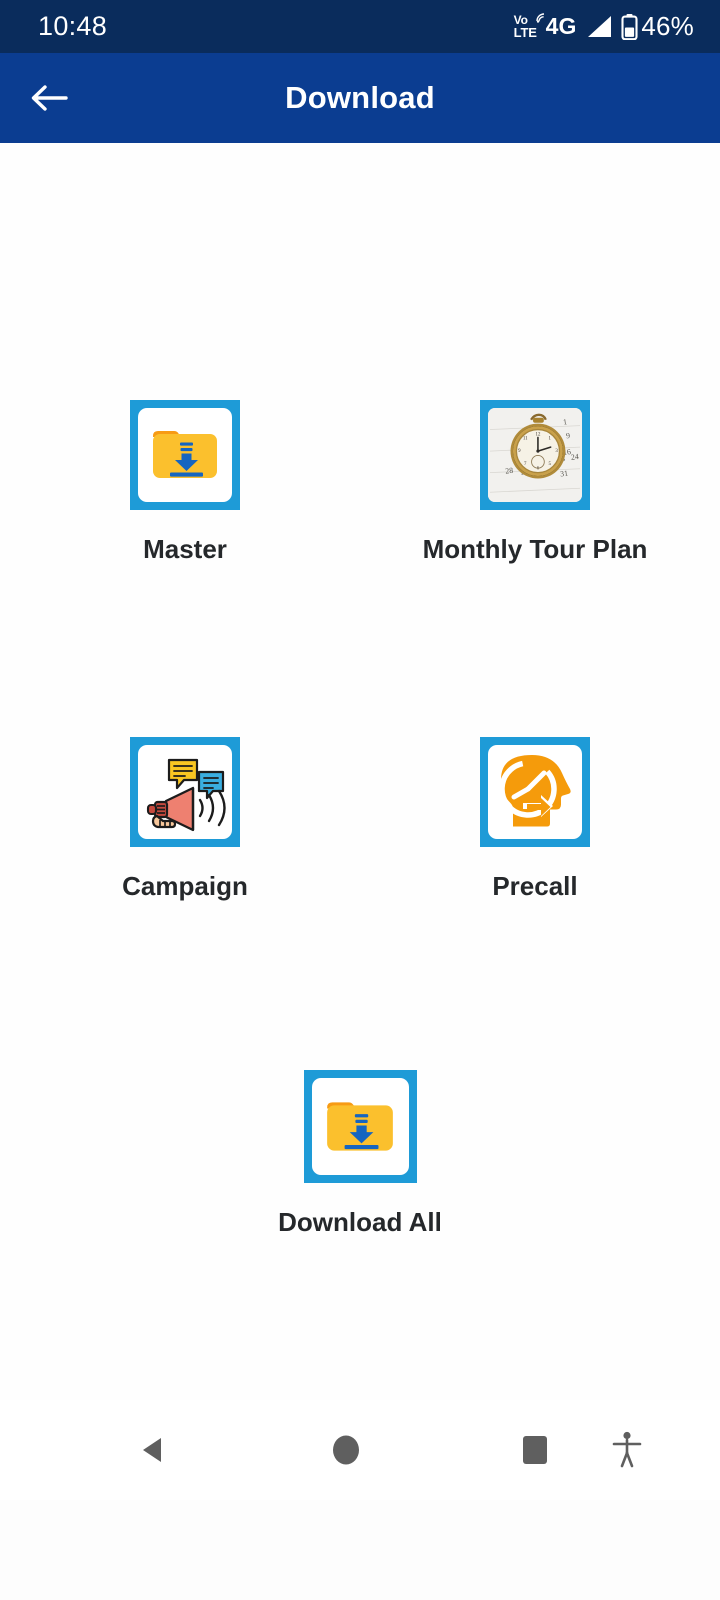 This screenshot has height=1600, width=720. I want to click on svg-text: 11, so click(525, 438).